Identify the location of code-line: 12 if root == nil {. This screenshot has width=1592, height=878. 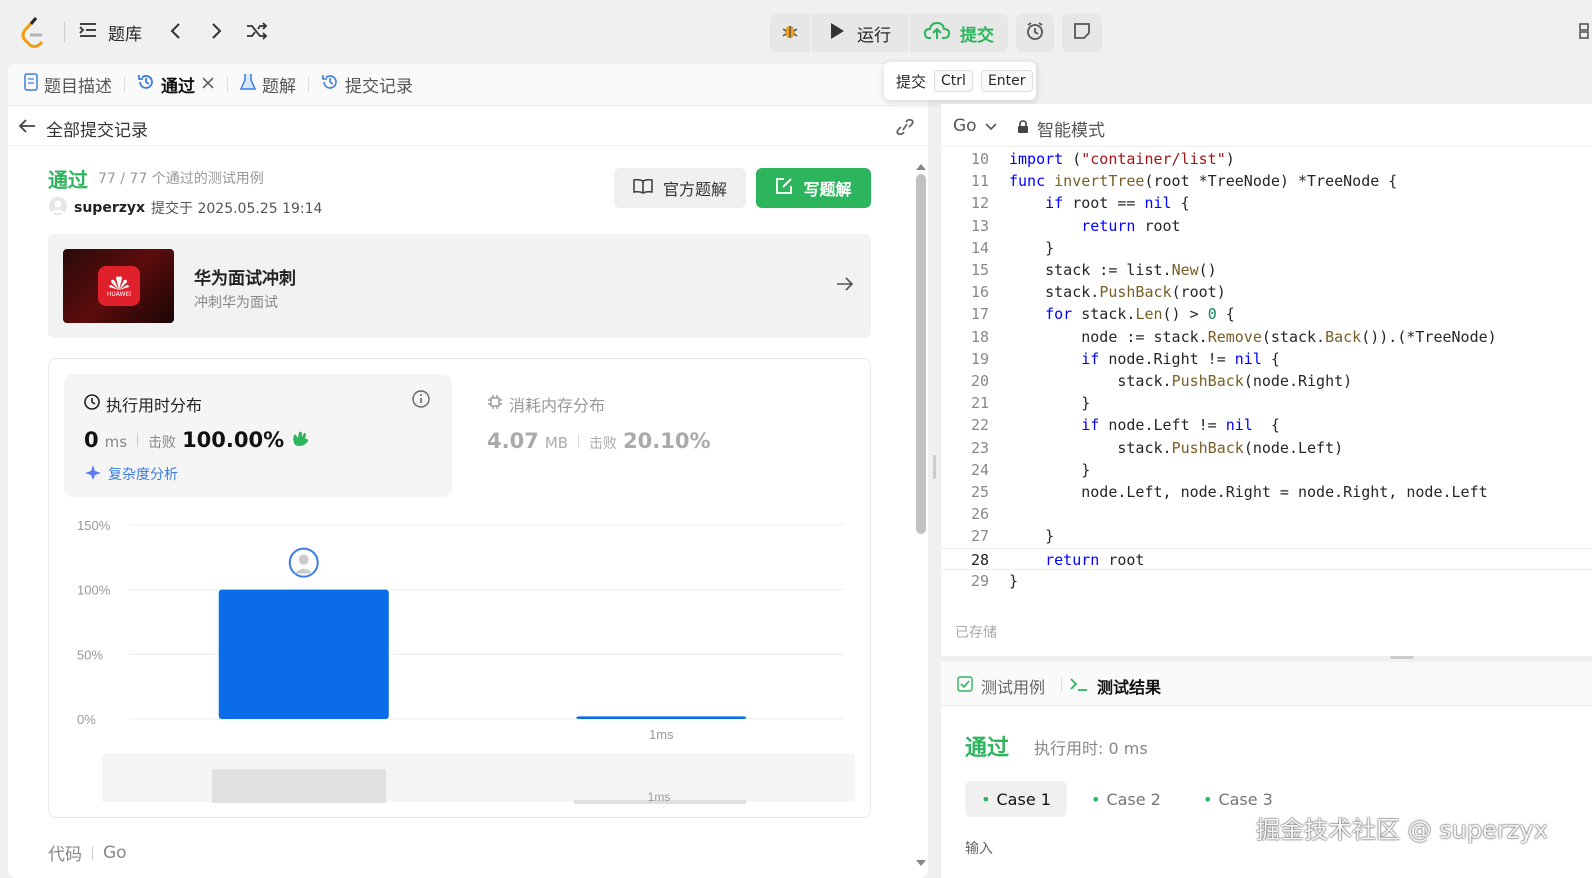
(1266, 203).